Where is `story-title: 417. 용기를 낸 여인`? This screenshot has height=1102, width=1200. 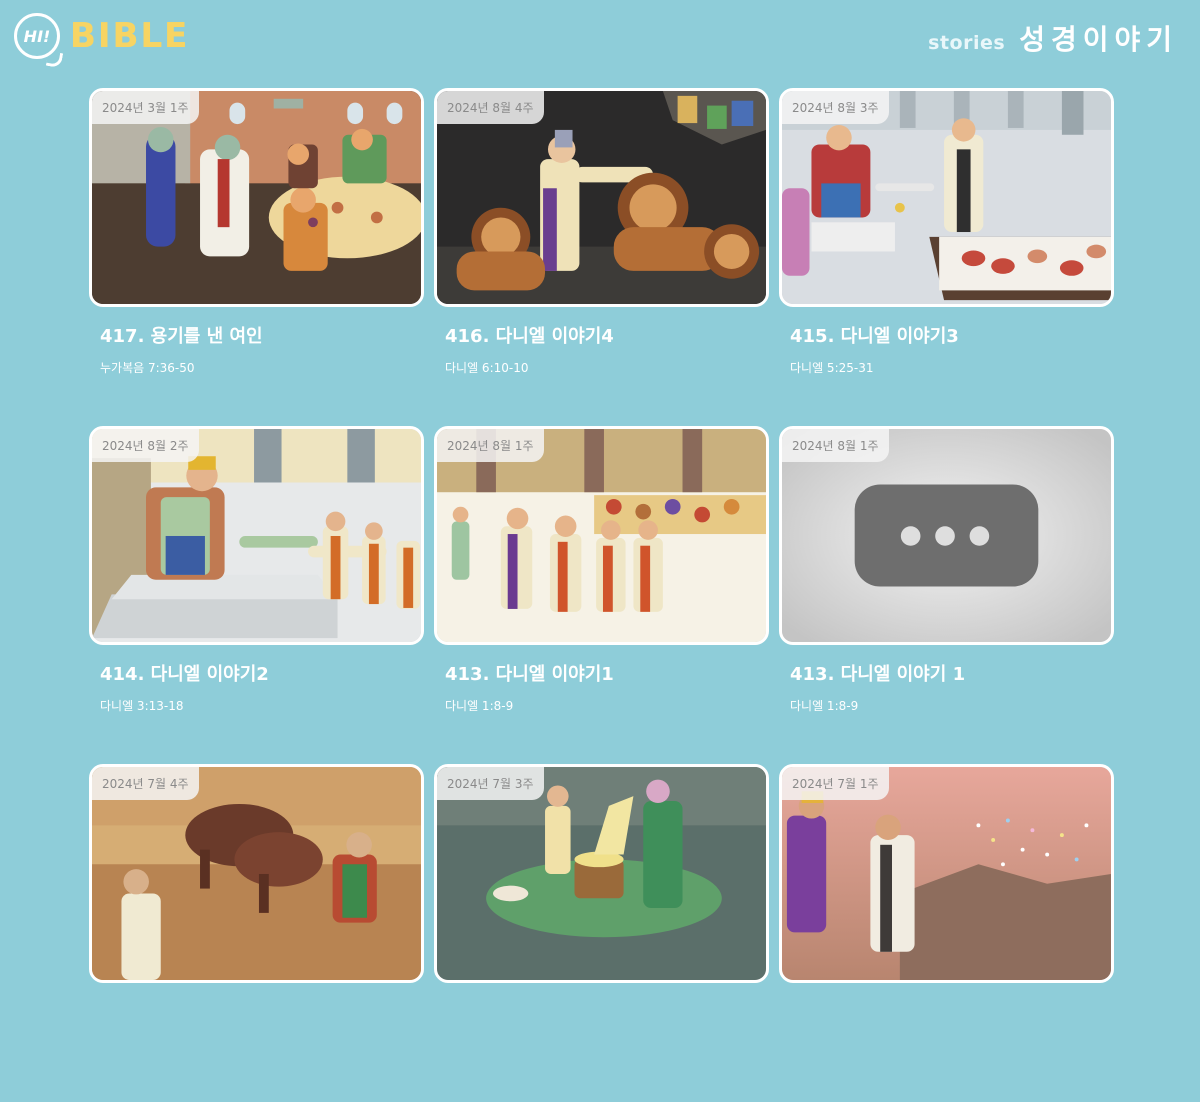 story-title: 417. 용기를 낸 여인 is located at coordinates (181, 335).